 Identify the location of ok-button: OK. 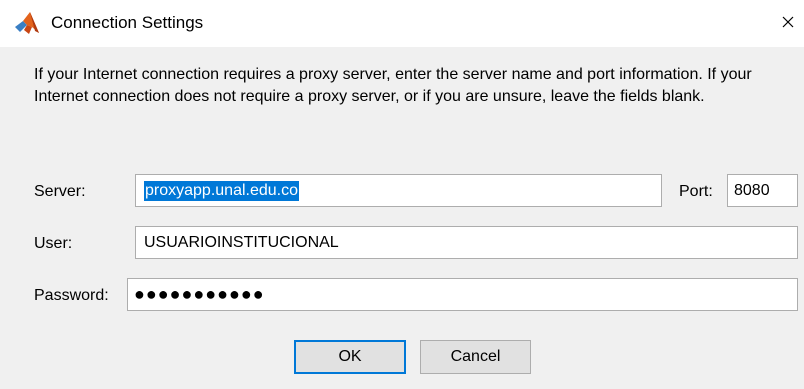
(350, 357).